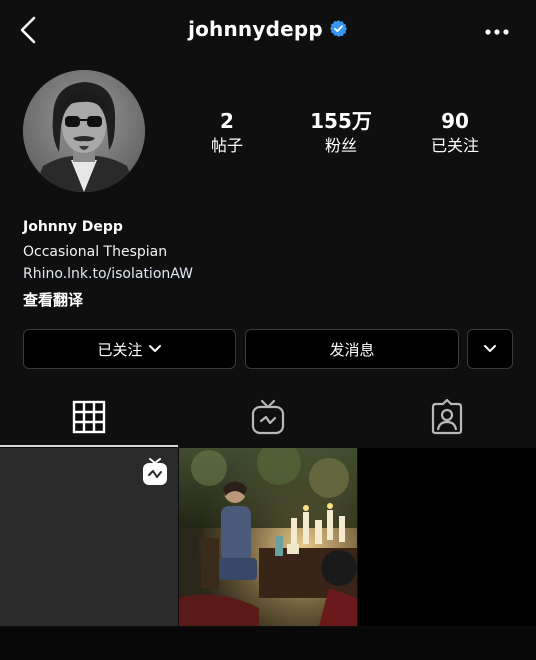  I want to click on avatar-photo, so click(84, 131).